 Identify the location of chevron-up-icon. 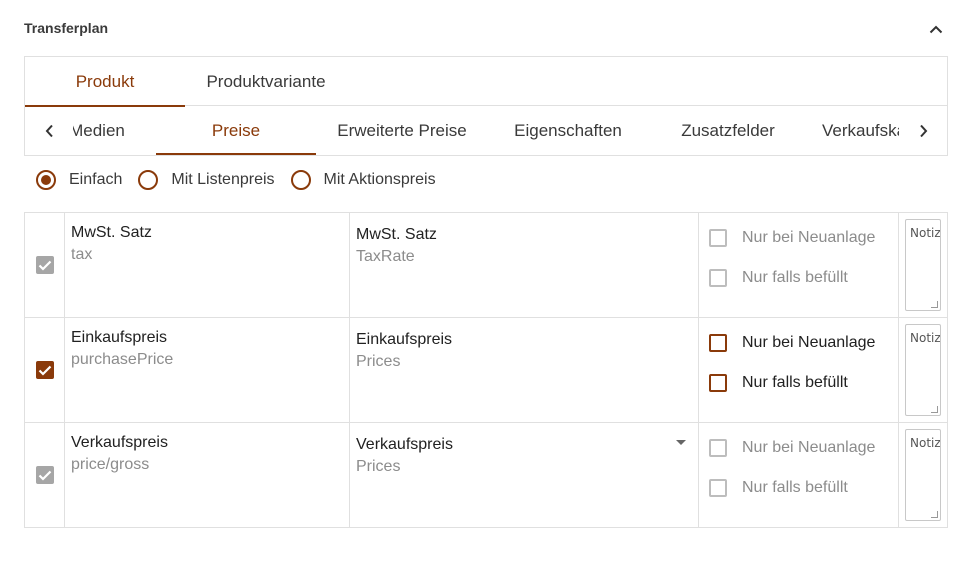
(936, 29).